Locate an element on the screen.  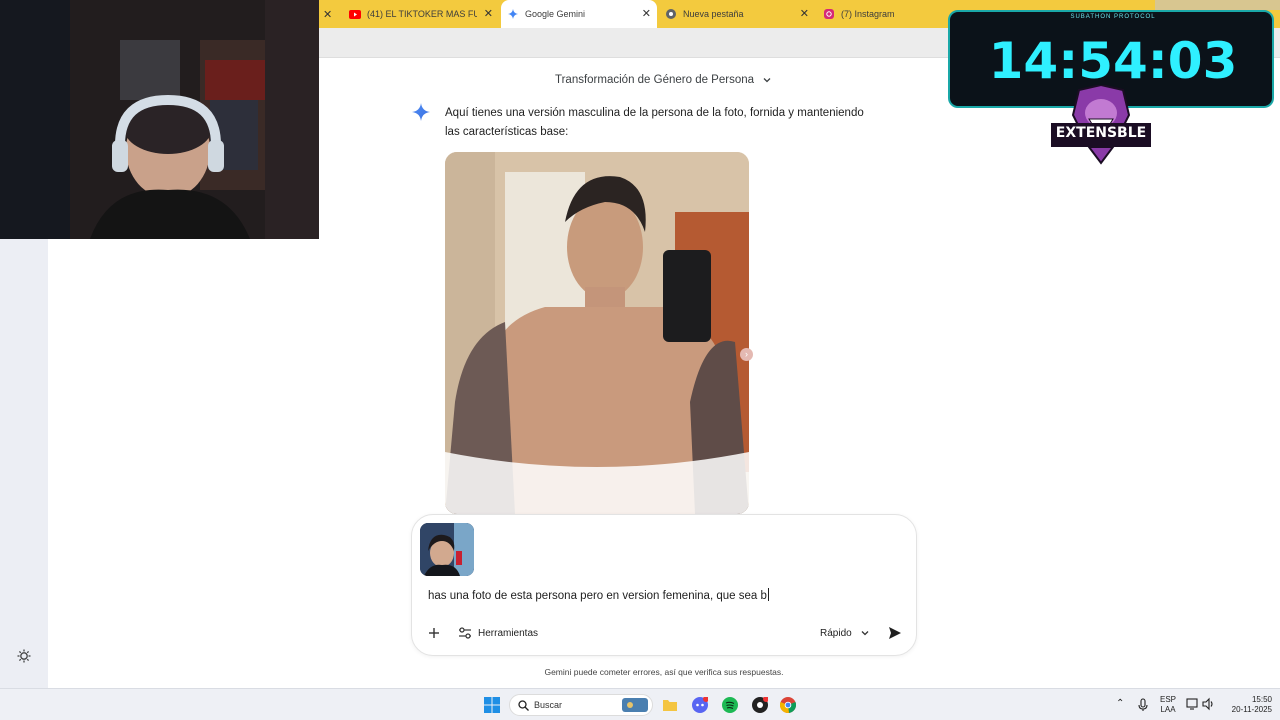
mascot-text: EXTENSBLE is located at coordinates (1101, 133).